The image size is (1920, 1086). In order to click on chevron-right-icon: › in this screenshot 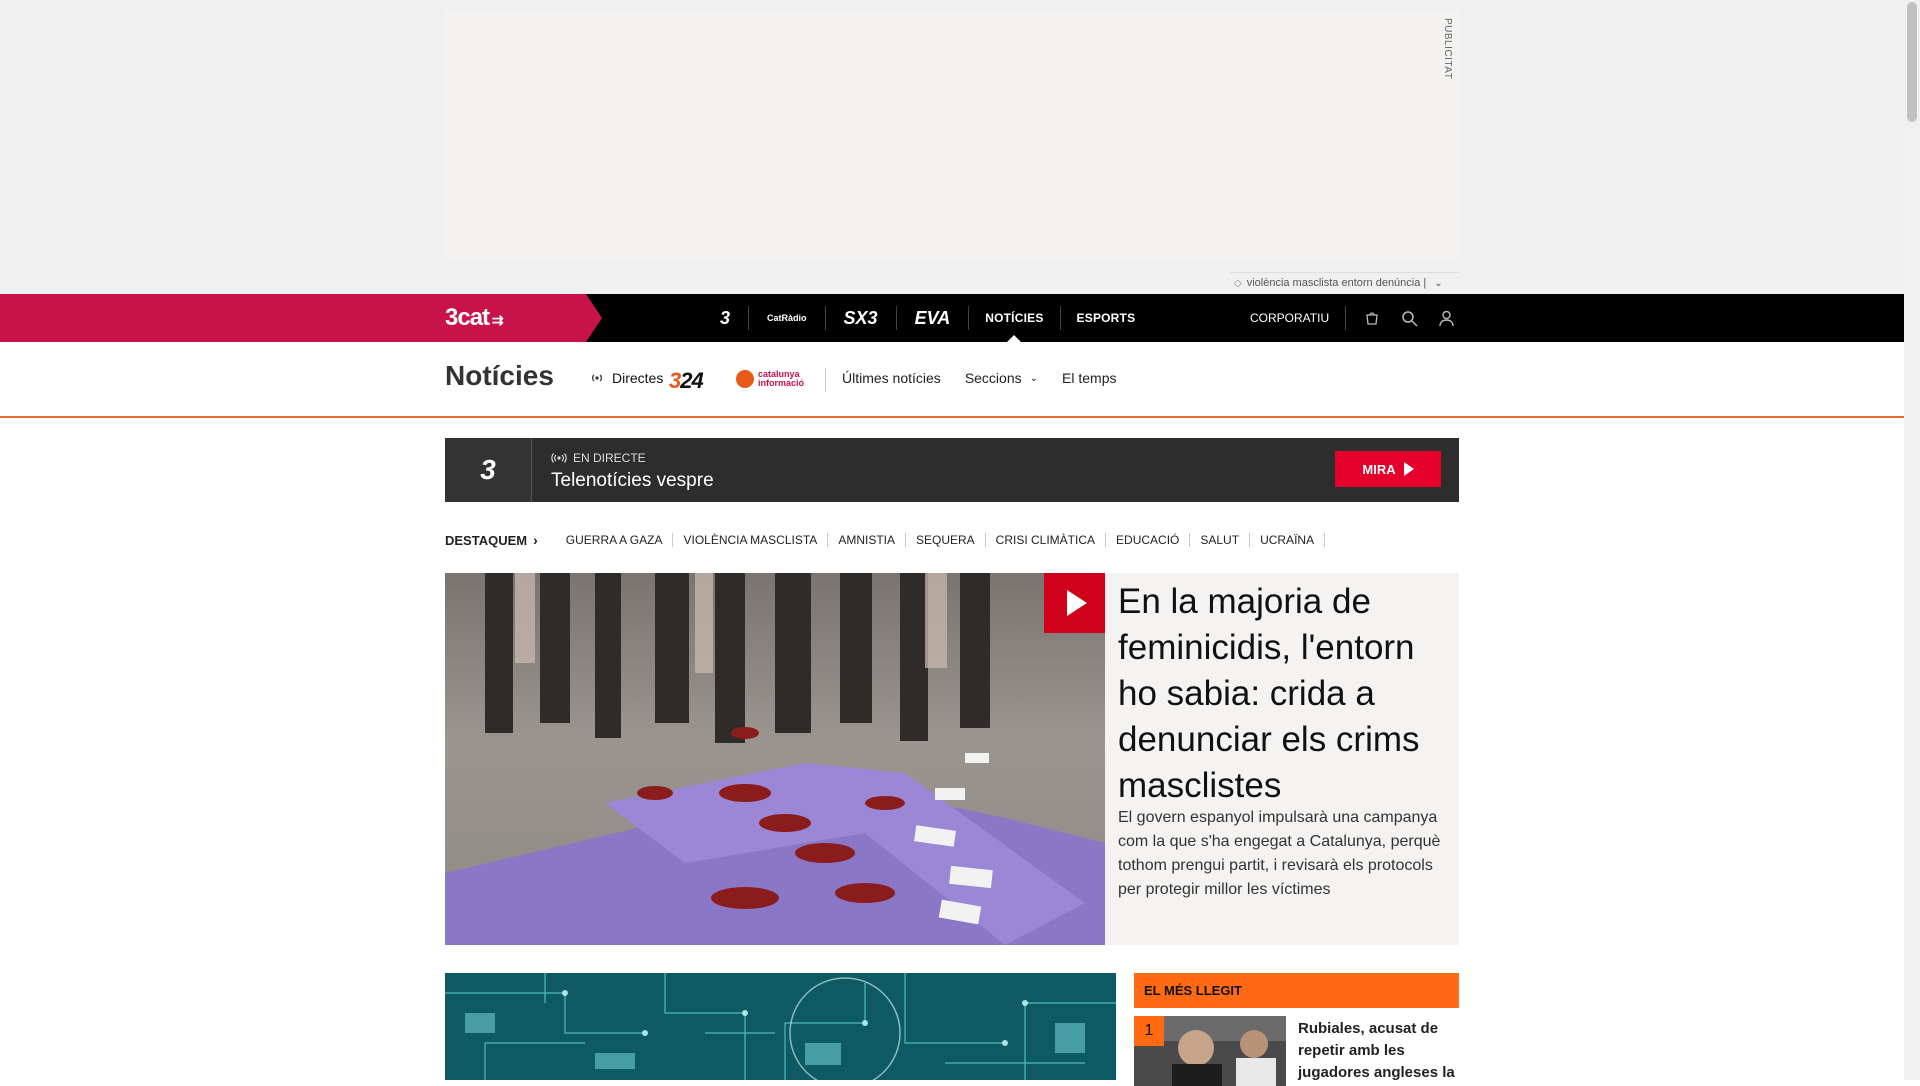, I will do `click(535, 540)`.